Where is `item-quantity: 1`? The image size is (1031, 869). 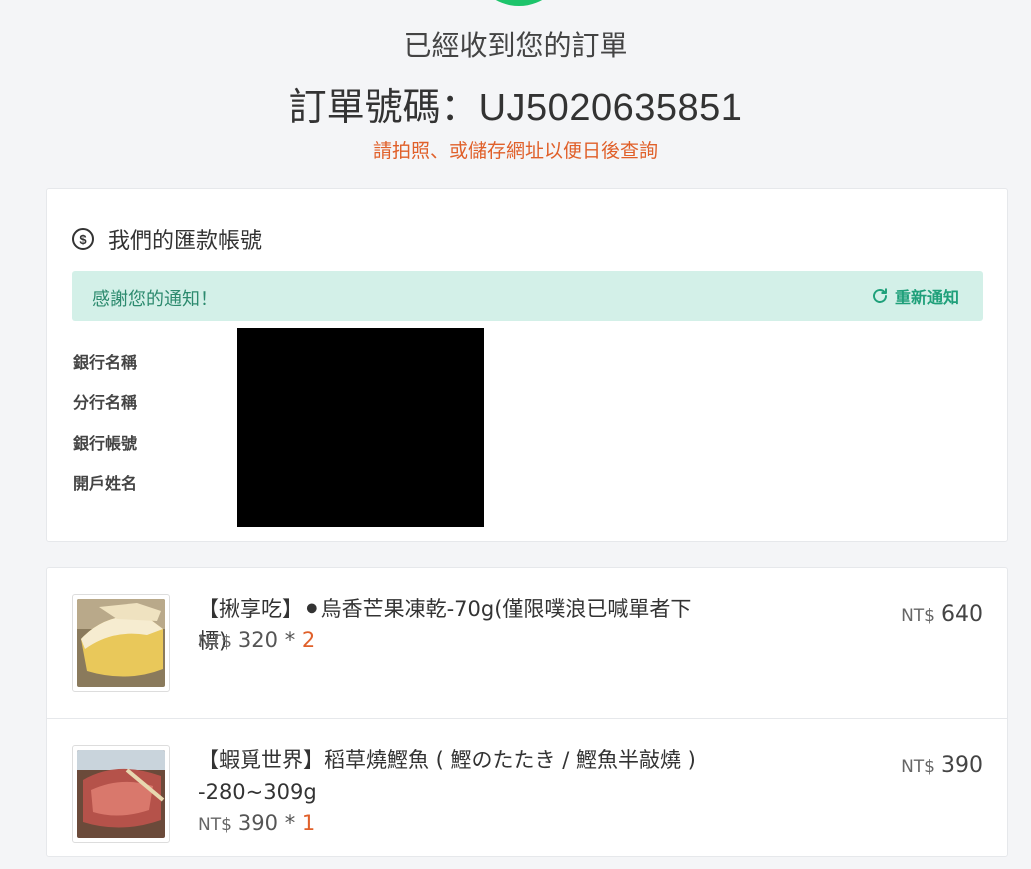
item-quantity: 1 is located at coordinates (308, 823).